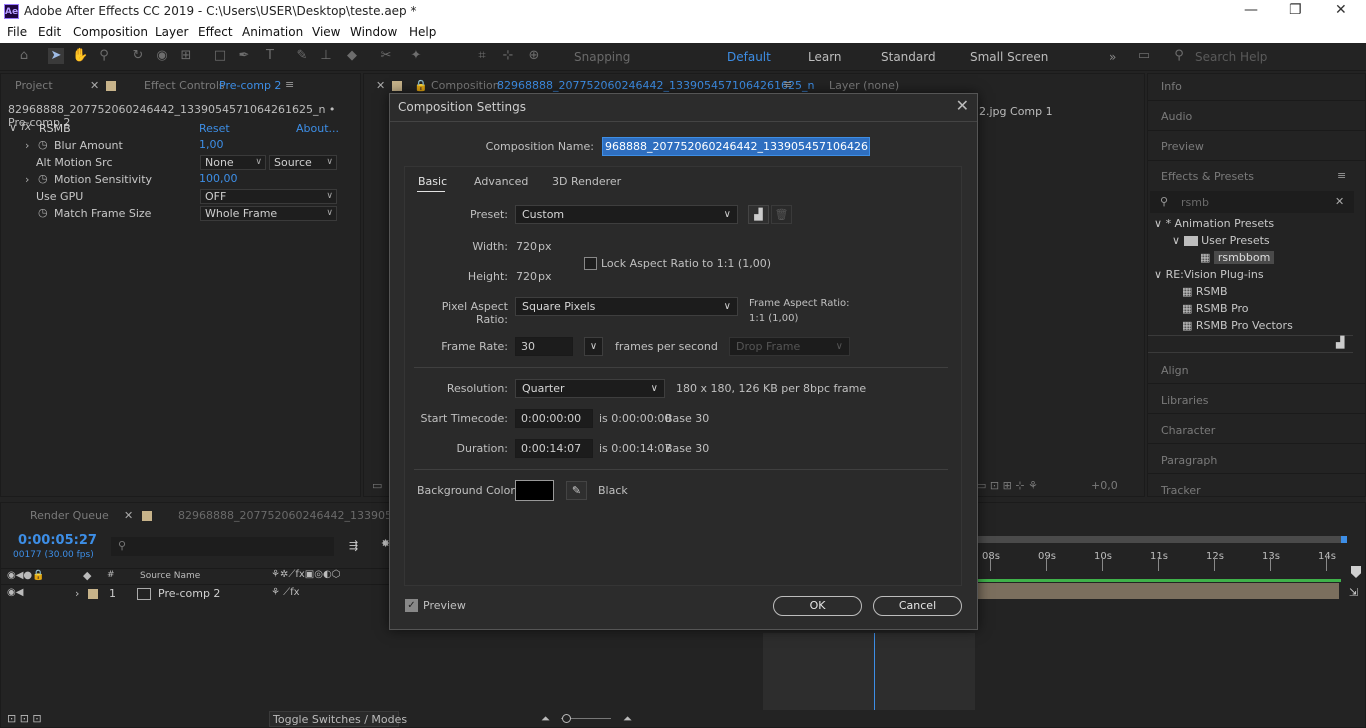 This screenshot has width=1366, height=728. I want to click on offset-value: +0,0, so click(1104, 485).